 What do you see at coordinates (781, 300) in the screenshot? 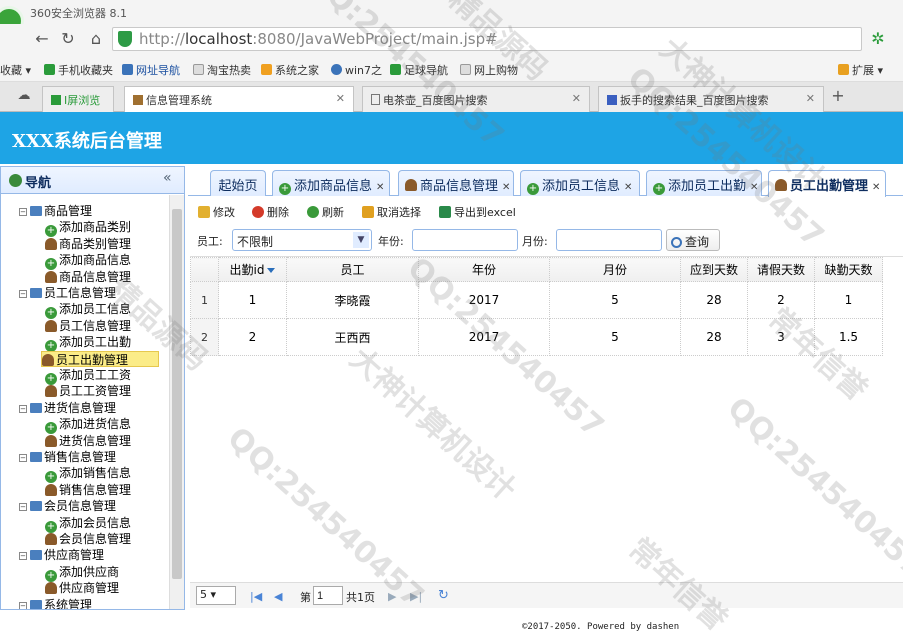
I see `cell-leave-days: 2` at bounding box center [781, 300].